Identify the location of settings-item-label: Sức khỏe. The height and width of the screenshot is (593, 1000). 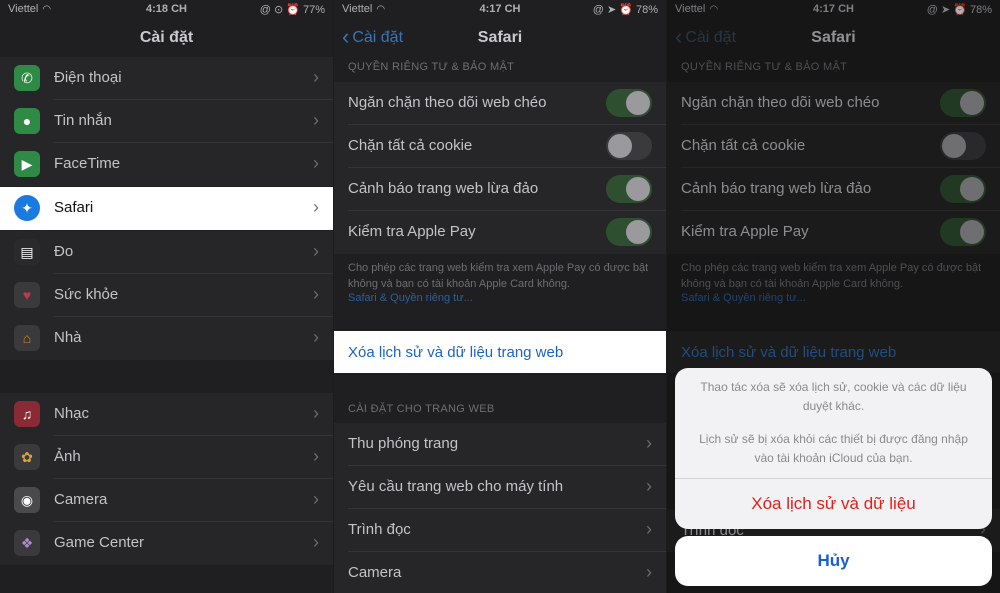
(86, 294).